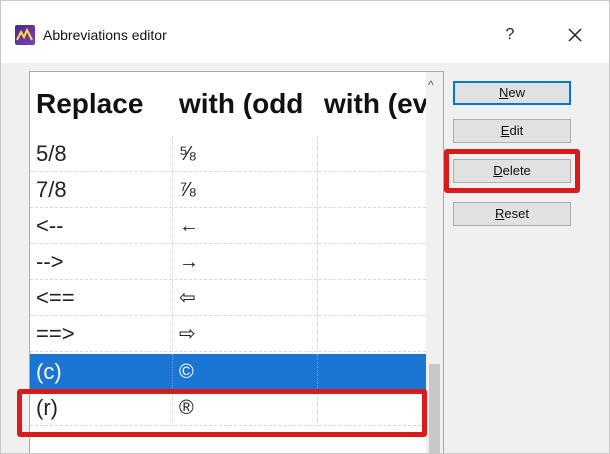 This screenshot has width=610, height=454. I want to click on app-icon, so click(25, 35).